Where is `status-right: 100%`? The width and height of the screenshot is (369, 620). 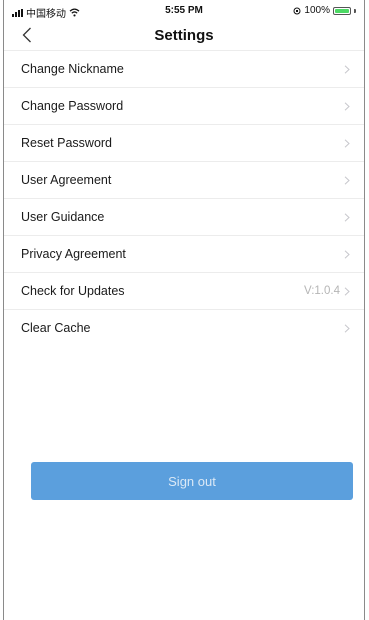
status-right: 100% is located at coordinates (324, 10).